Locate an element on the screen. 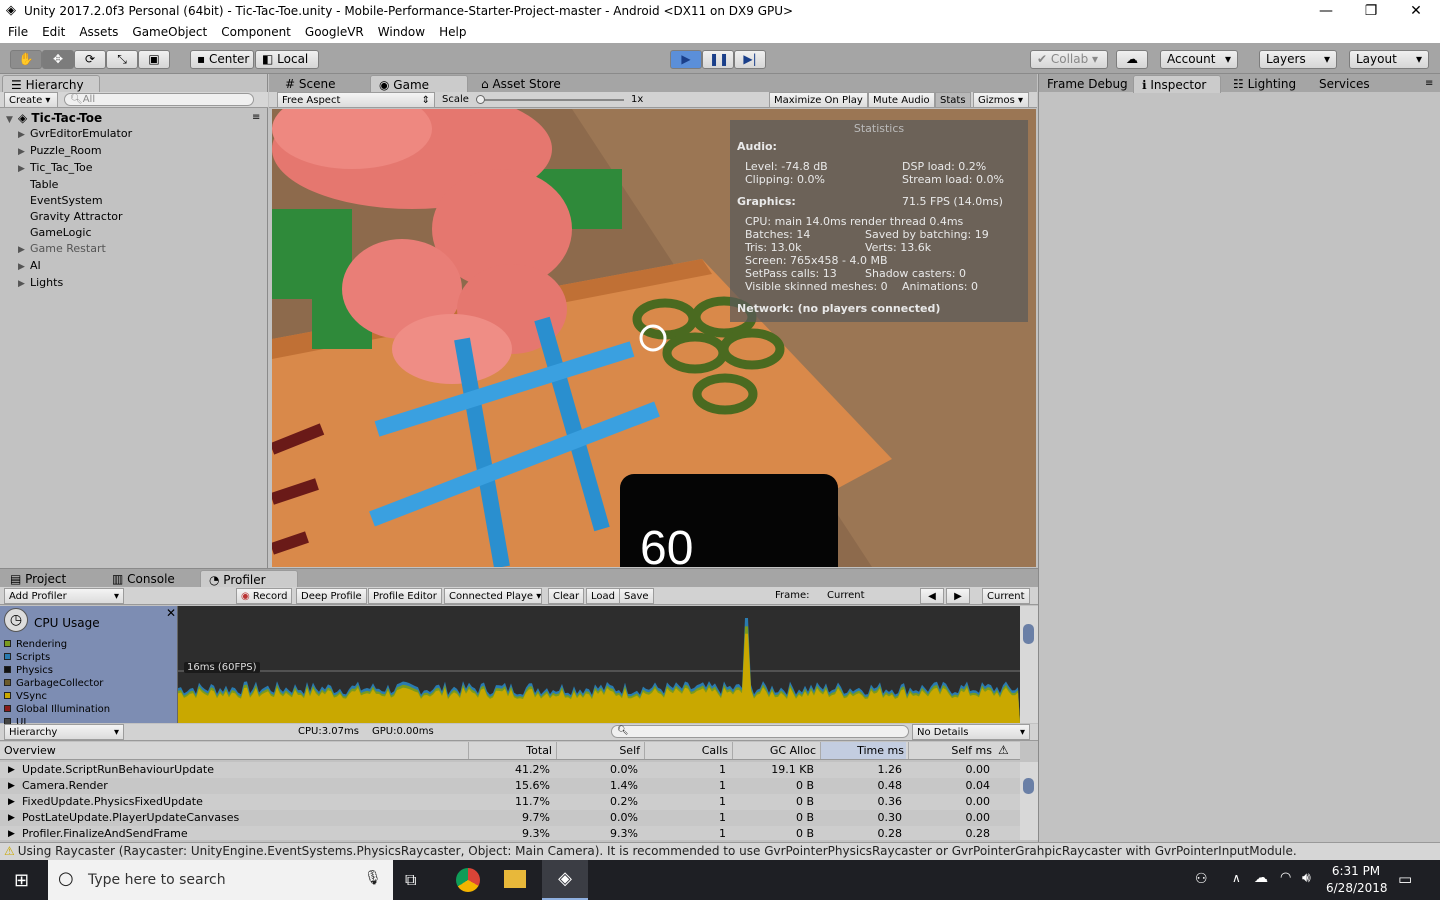 The height and width of the screenshot is (900, 1440). onedrive-icon: ☁ is located at coordinates (1261, 878).